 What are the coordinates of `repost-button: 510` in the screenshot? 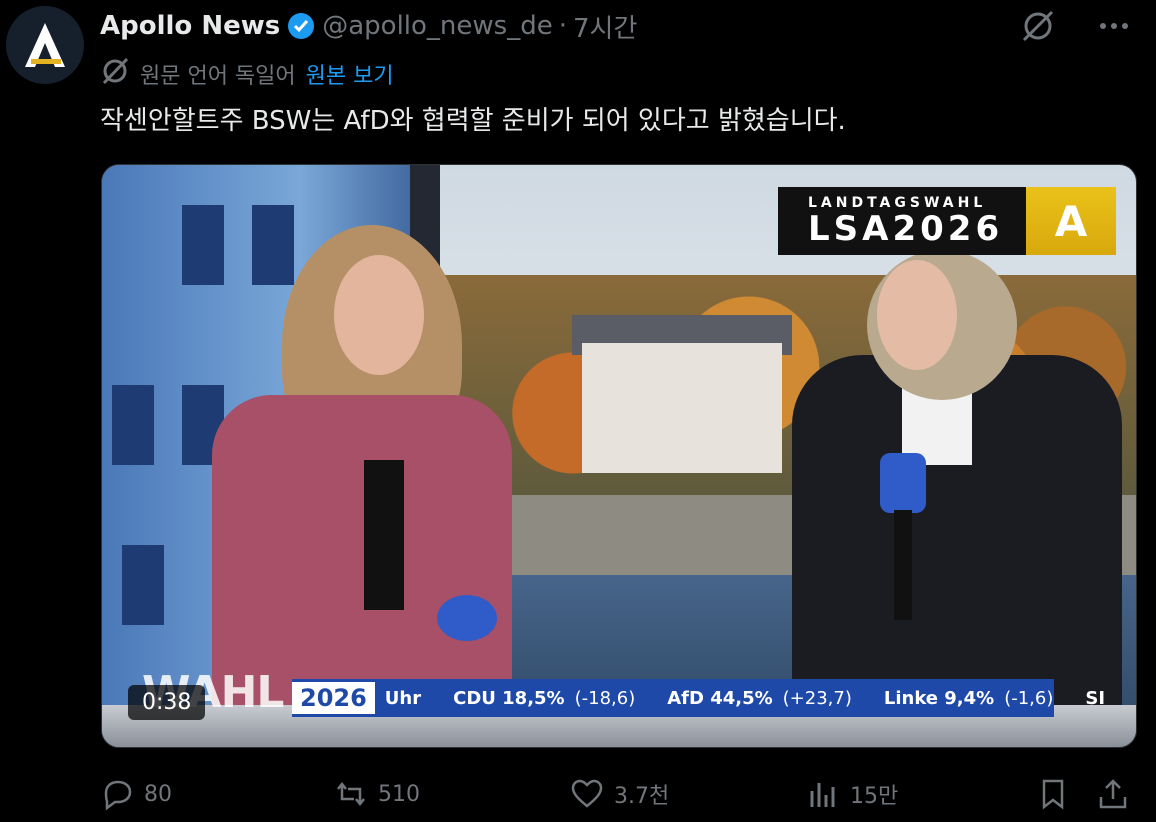 It's located at (377, 794).